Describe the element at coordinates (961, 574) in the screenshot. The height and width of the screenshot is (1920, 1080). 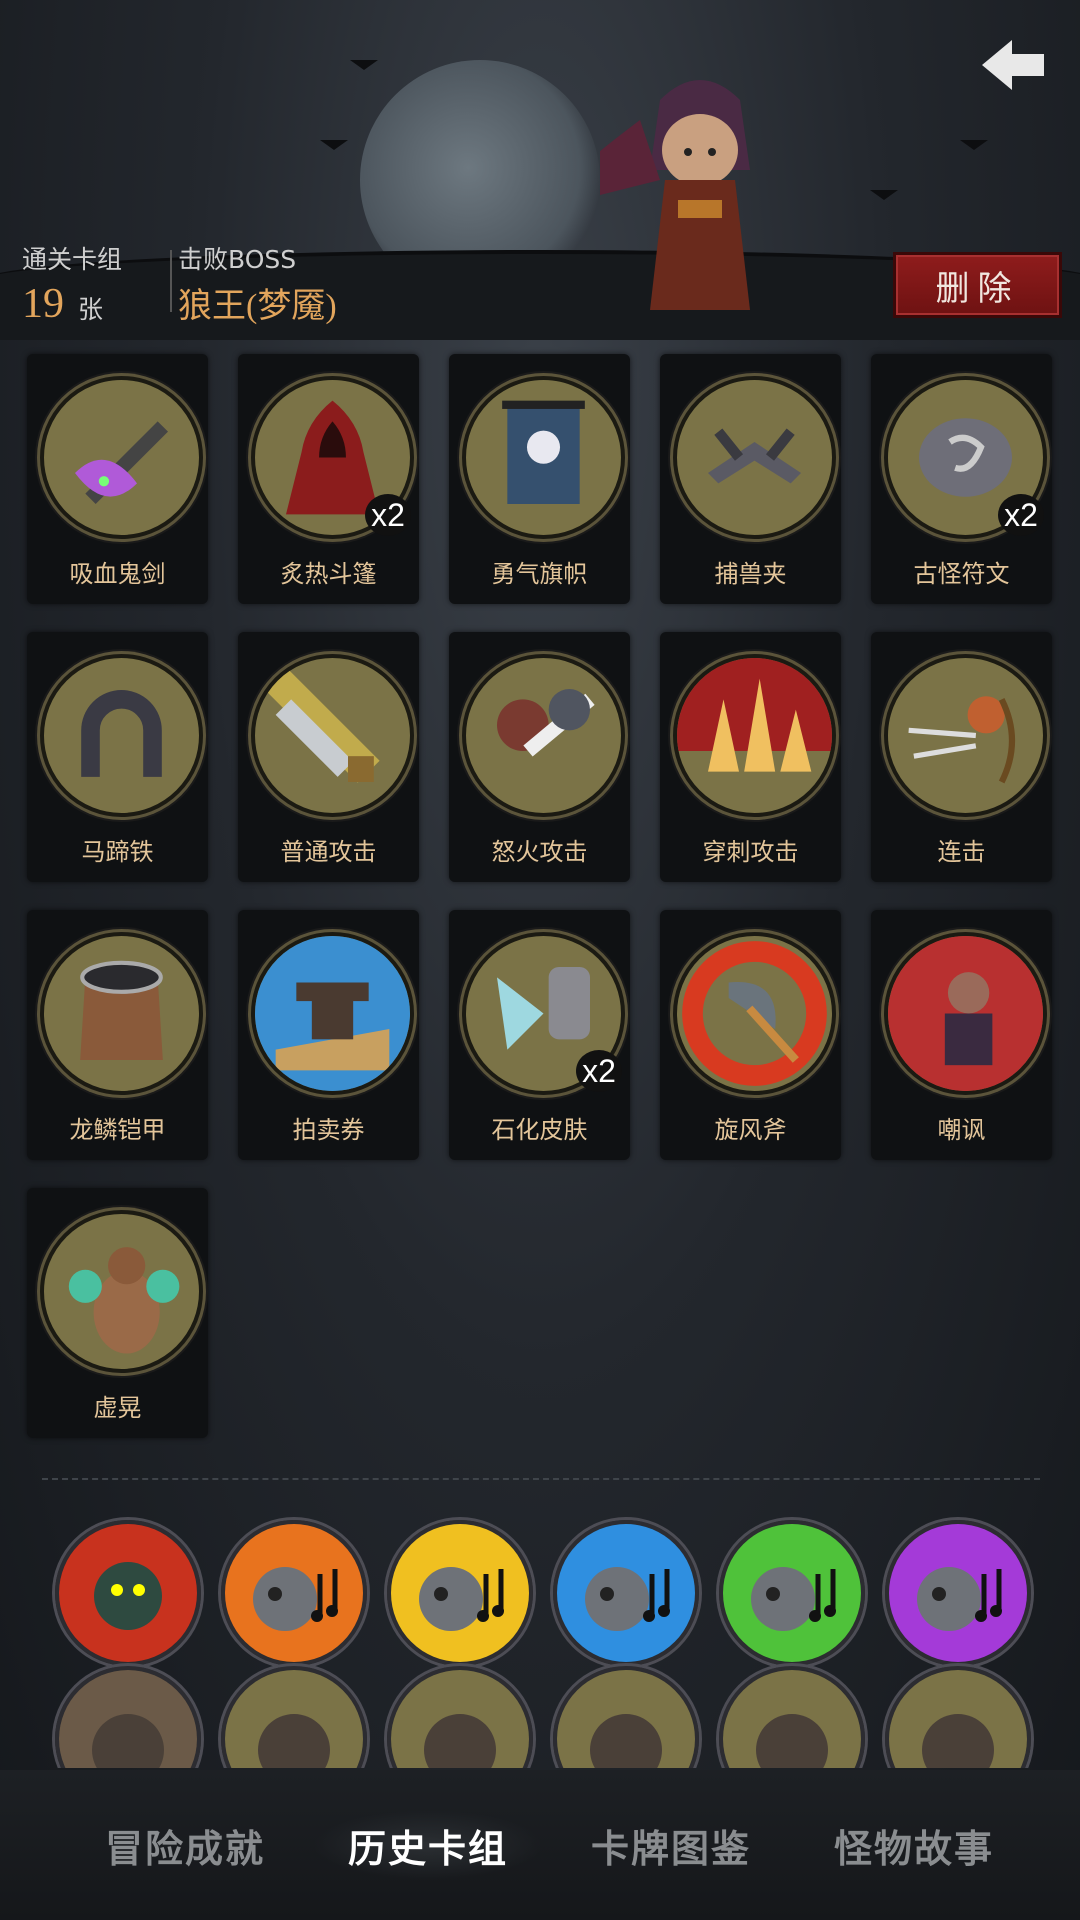
I see `card-name: 古怪符文` at that location.